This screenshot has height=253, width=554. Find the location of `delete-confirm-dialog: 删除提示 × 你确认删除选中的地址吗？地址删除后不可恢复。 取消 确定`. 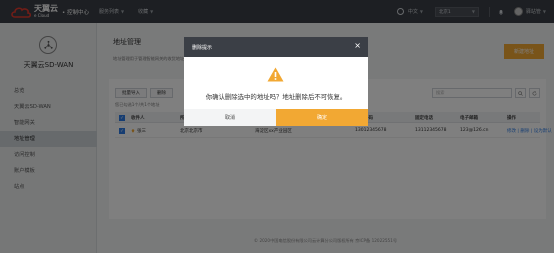

delete-confirm-dialog: 删除提示 × 你确认删除选中的地址吗？地址删除后不可恢复。 取消 确定 is located at coordinates (276, 81).